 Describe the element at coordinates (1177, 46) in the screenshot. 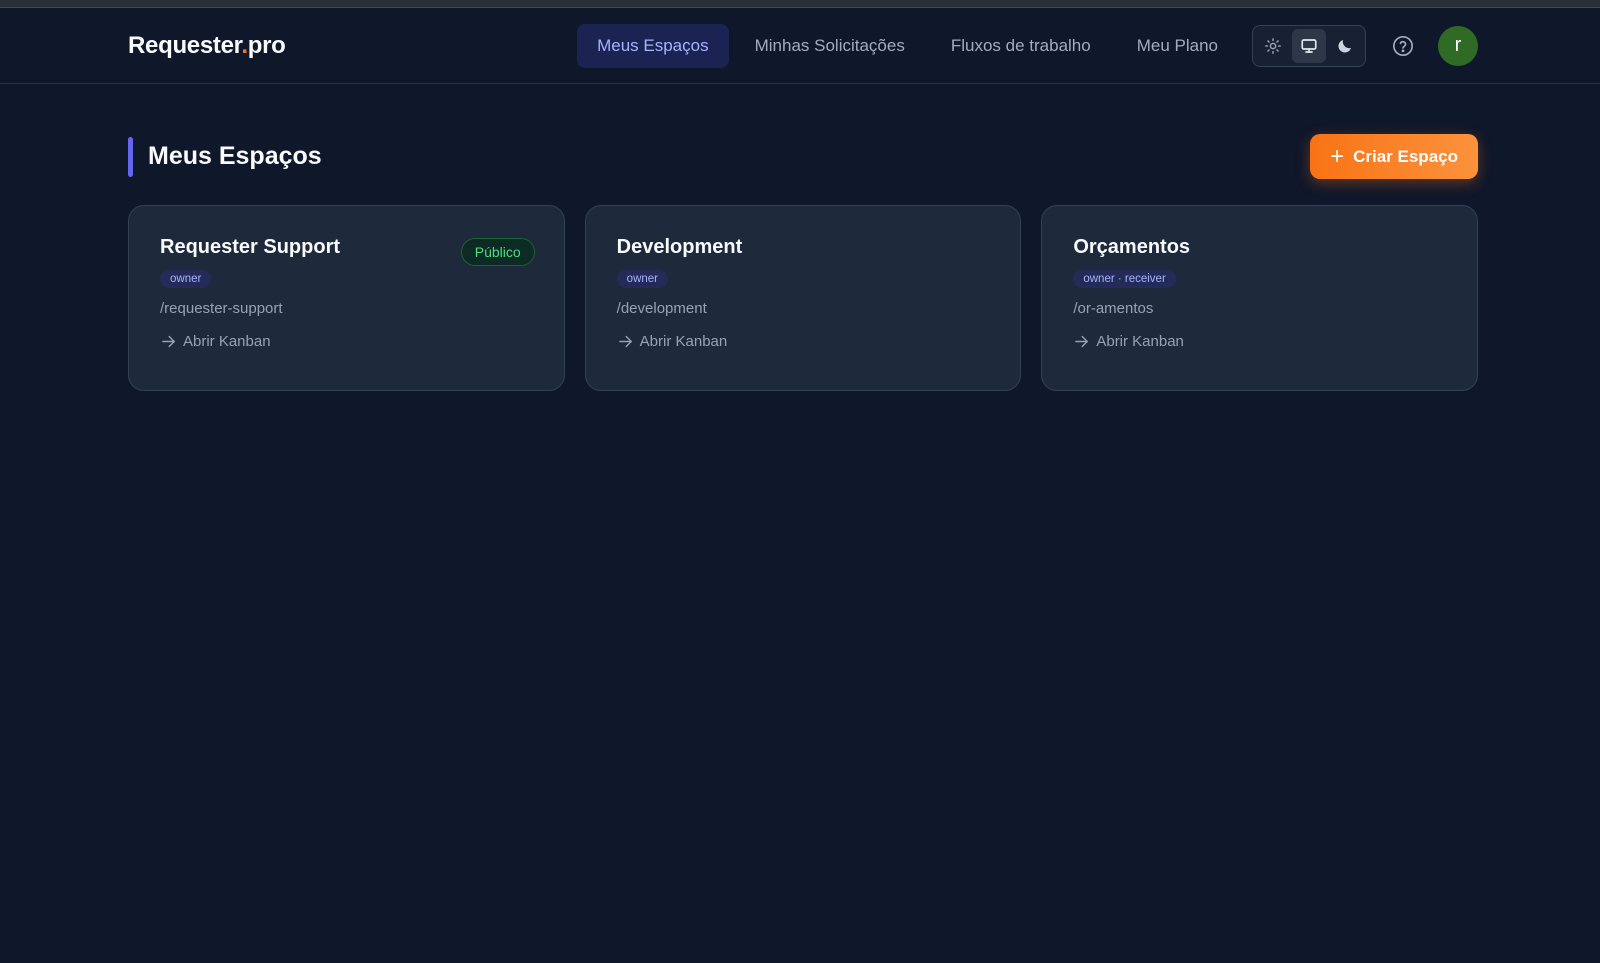

I see `nav-item-meu-plano: Meu Plano` at that location.